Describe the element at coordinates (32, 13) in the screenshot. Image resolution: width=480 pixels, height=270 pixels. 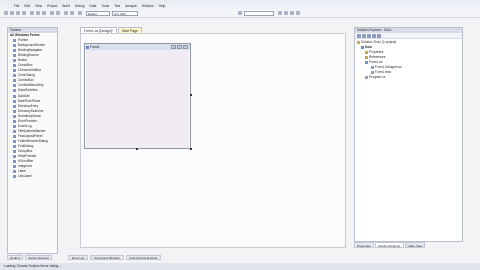
I see `cut-icon` at that location.